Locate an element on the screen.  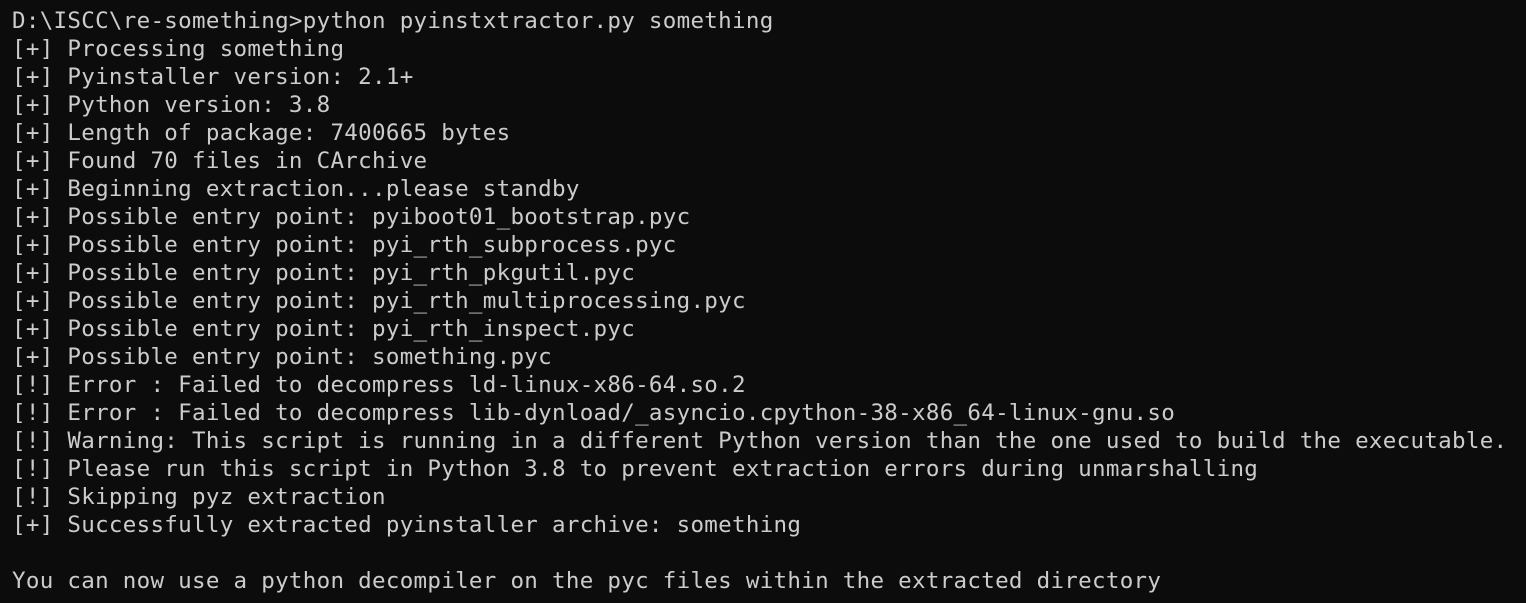
output-line: [+] Processing something is located at coordinates (178, 49).